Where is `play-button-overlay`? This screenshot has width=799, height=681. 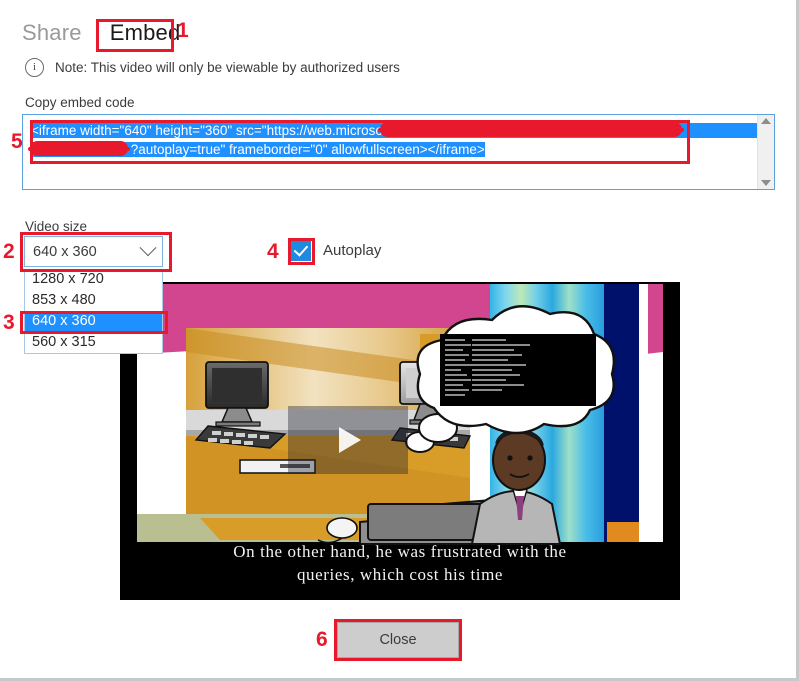
play-button-overlay is located at coordinates (348, 440).